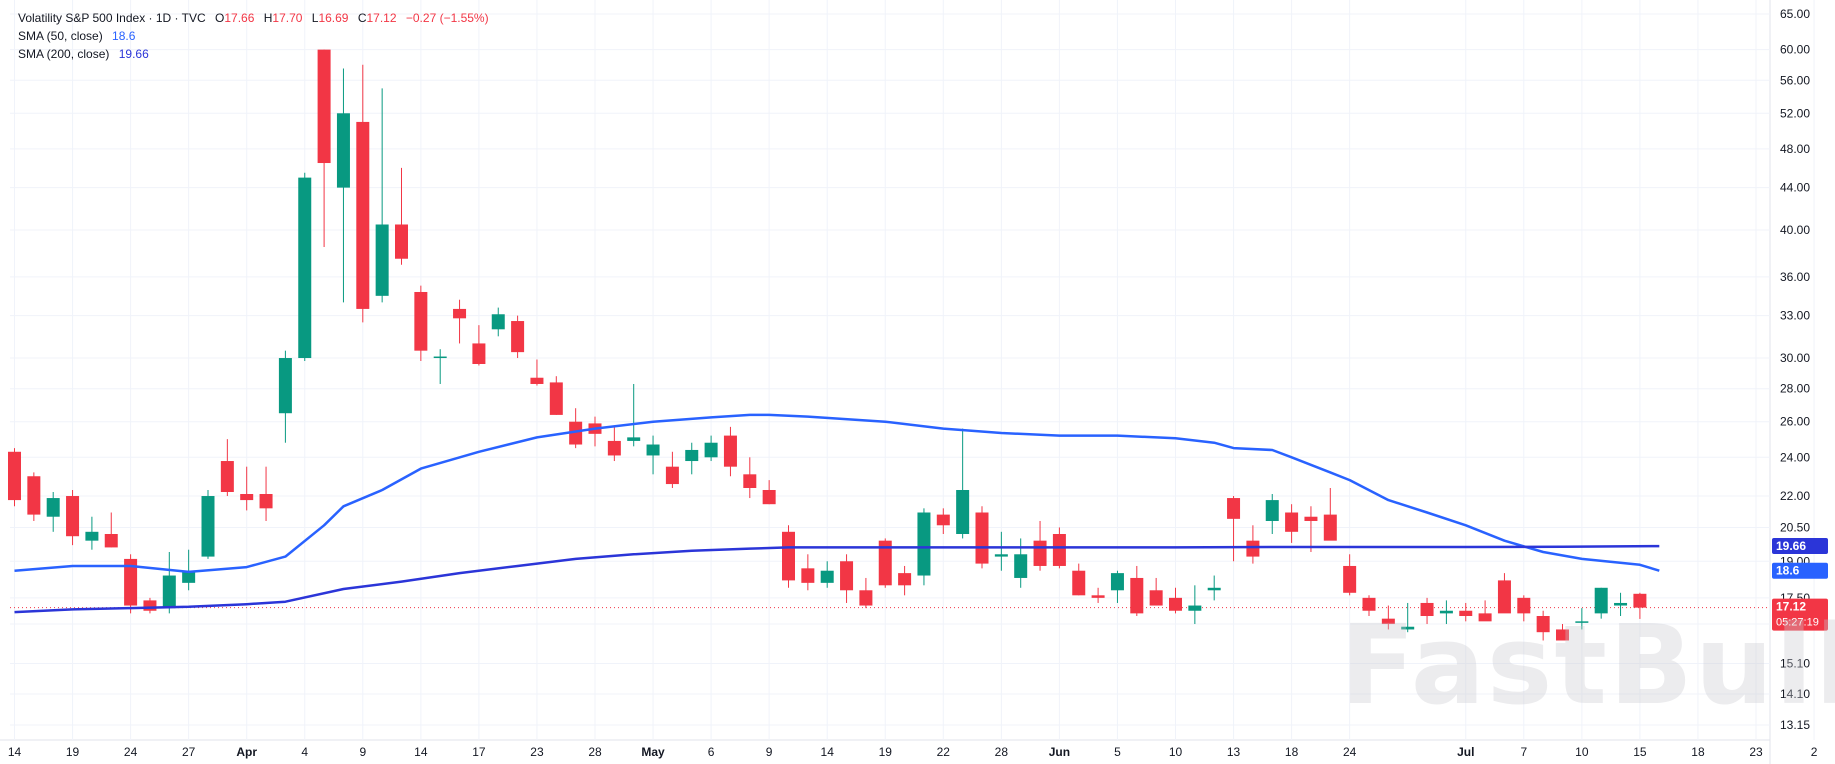 The width and height of the screenshot is (1835, 764). I want to click on x-tick-label: 23, so click(1756, 752).